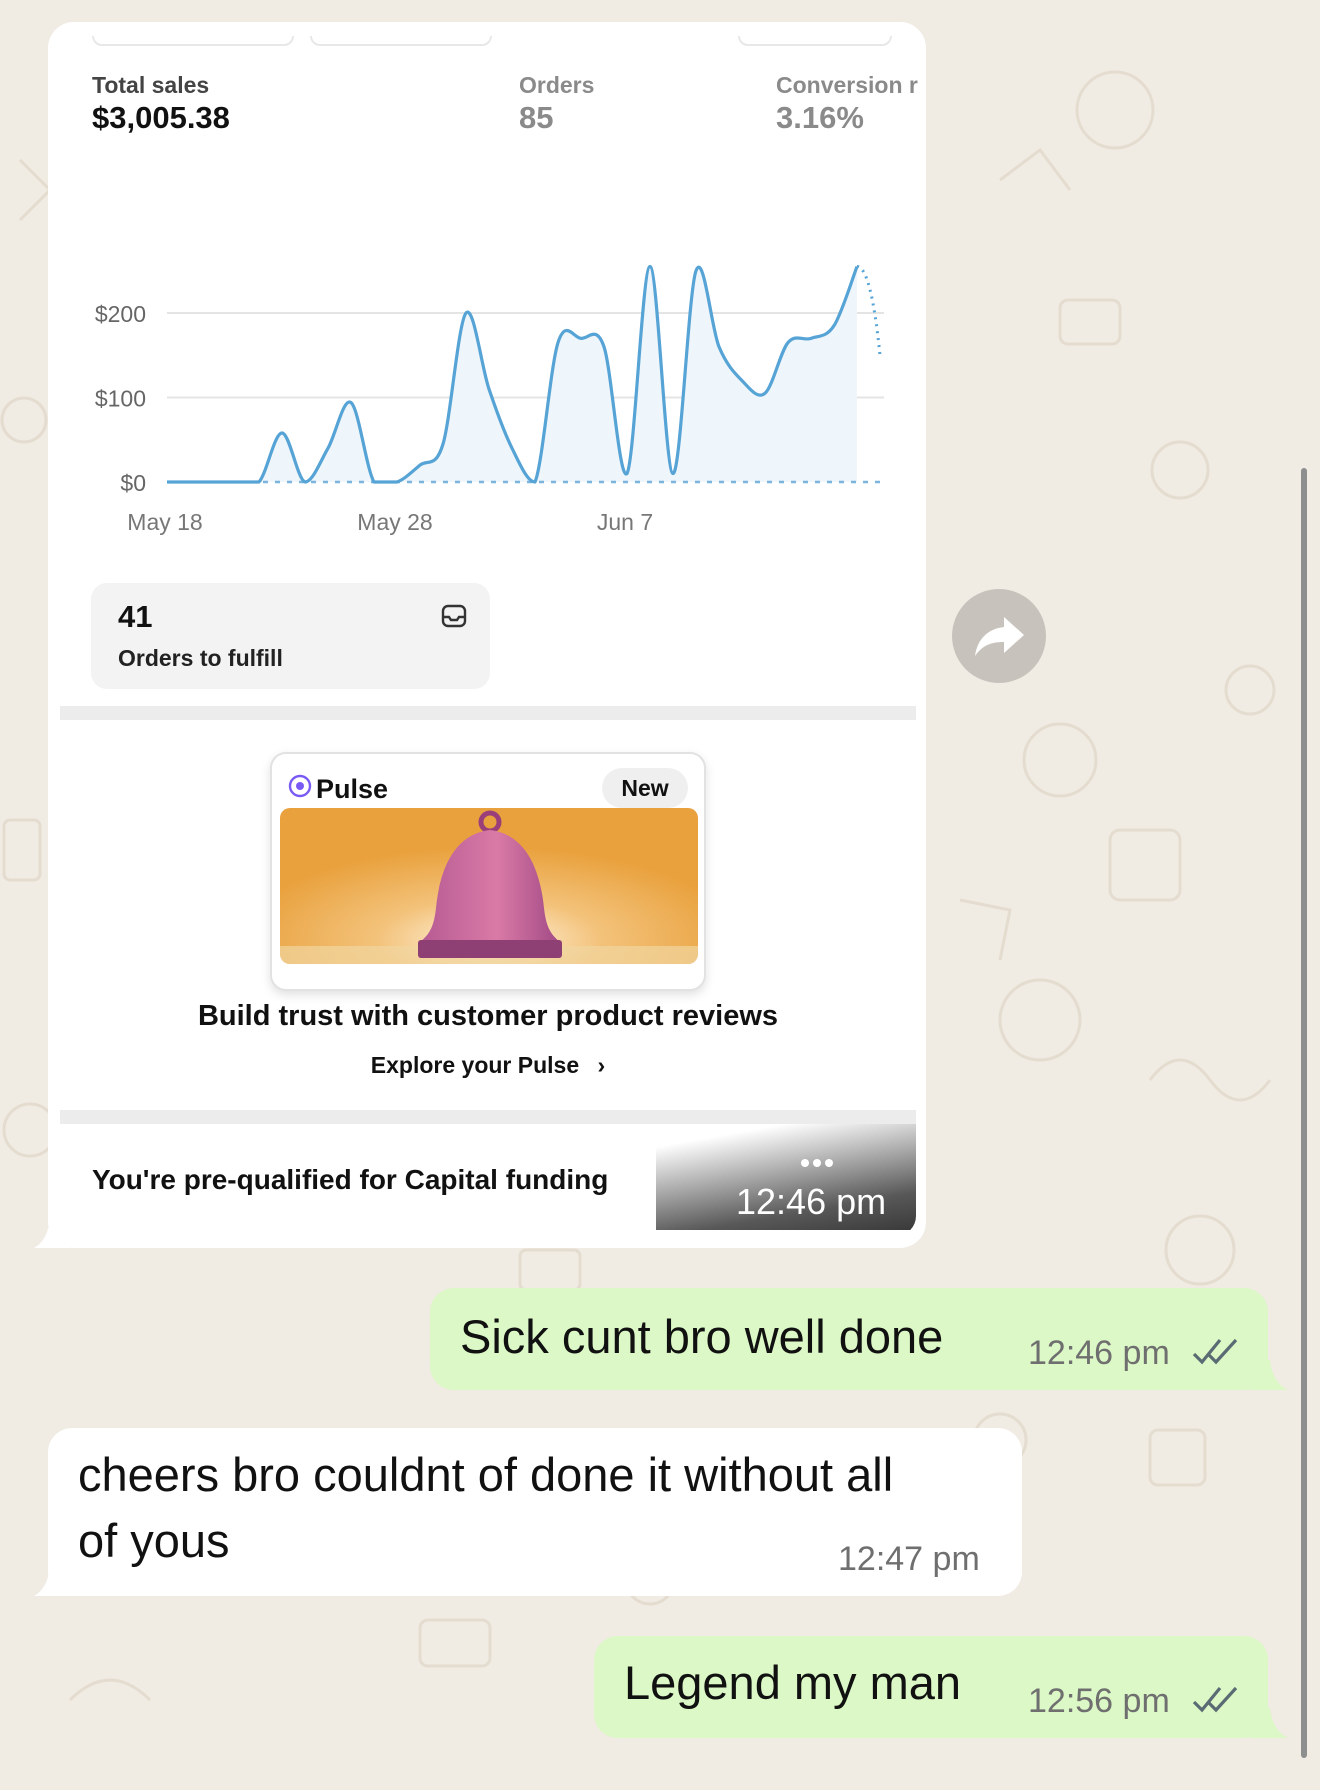  Describe the element at coordinates (300, 786) in the screenshot. I see `pulse-target-icon` at that location.